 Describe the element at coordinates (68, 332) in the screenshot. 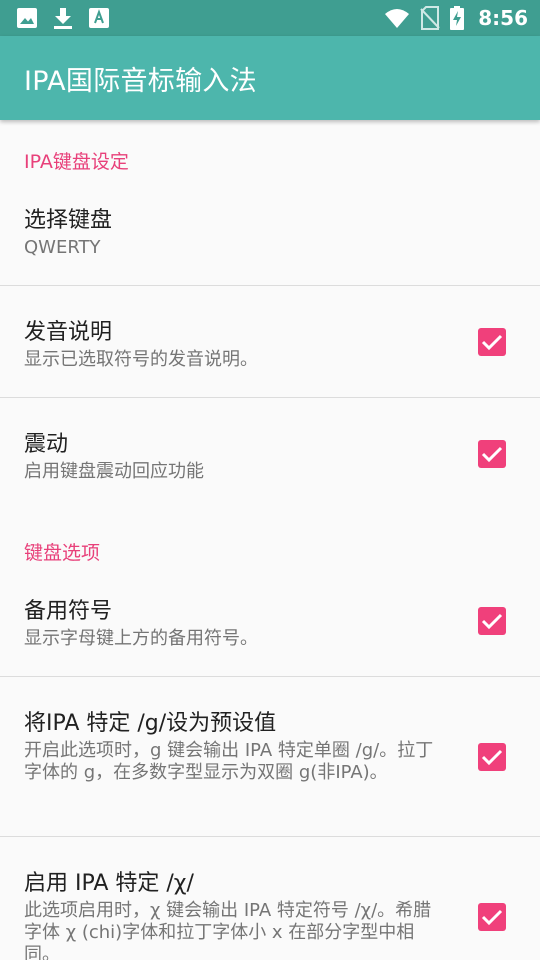

I see `pref-title: 发音说明` at that location.